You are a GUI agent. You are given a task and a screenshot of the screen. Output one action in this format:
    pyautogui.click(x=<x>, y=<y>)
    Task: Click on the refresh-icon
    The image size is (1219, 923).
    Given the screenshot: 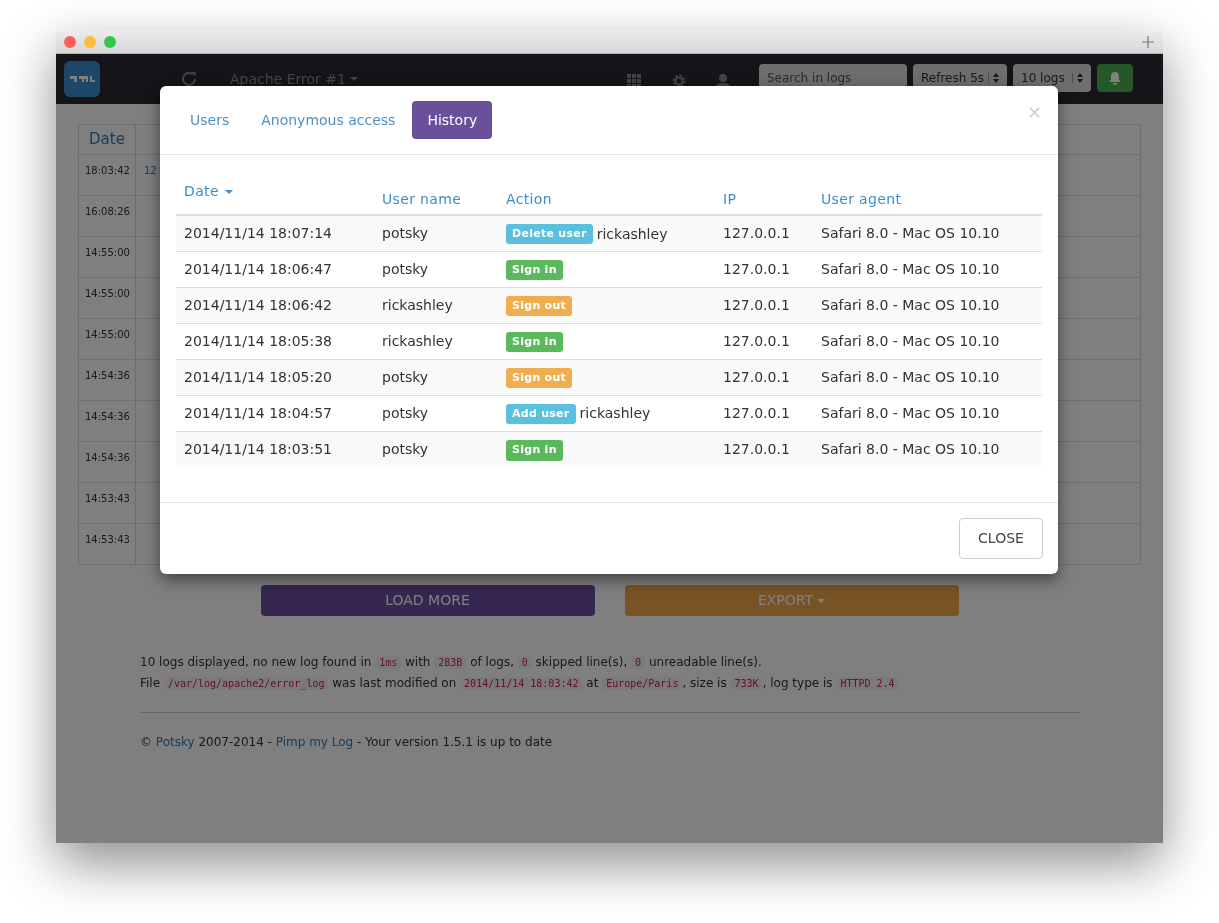 What is the action you would take?
    pyautogui.click(x=189, y=79)
    